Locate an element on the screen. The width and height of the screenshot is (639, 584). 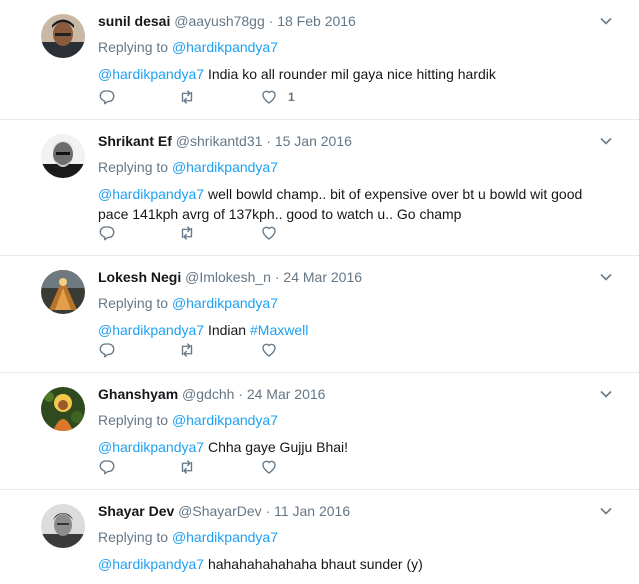
tweet-header: sunil desai @aayush78gg · 18 Feb 2016 is located at coordinates (353, 21).